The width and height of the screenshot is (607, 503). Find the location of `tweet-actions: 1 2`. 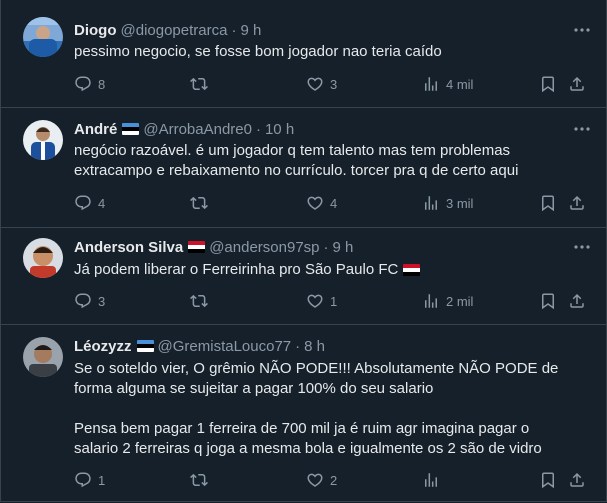

tweet-actions: 1 2 is located at coordinates (334, 480).